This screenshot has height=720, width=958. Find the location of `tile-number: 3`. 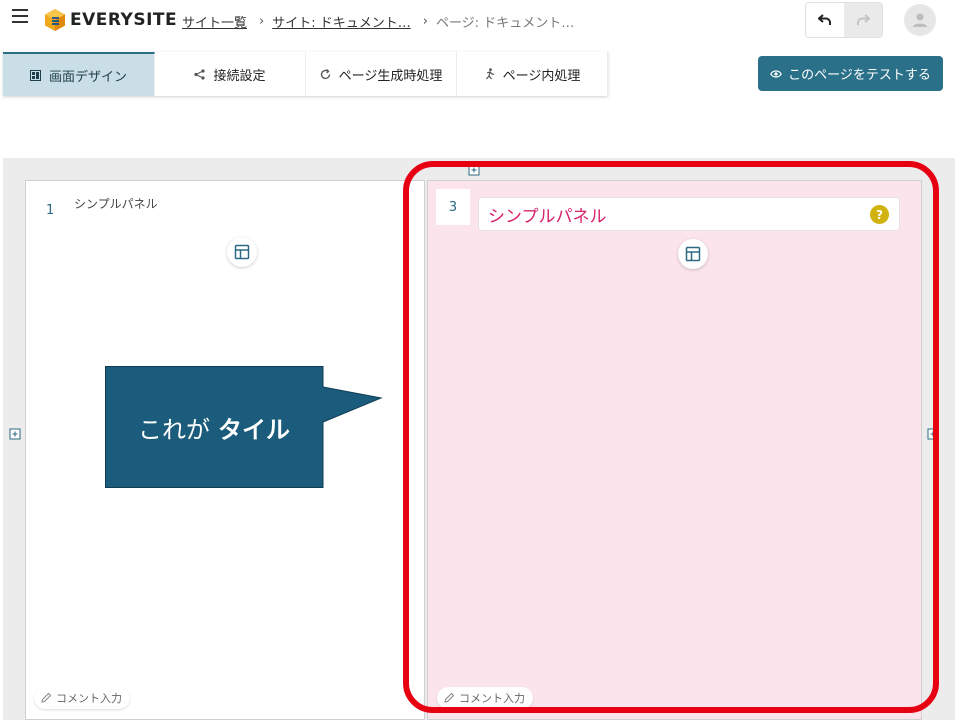

tile-number: 3 is located at coordinates (453, 207).